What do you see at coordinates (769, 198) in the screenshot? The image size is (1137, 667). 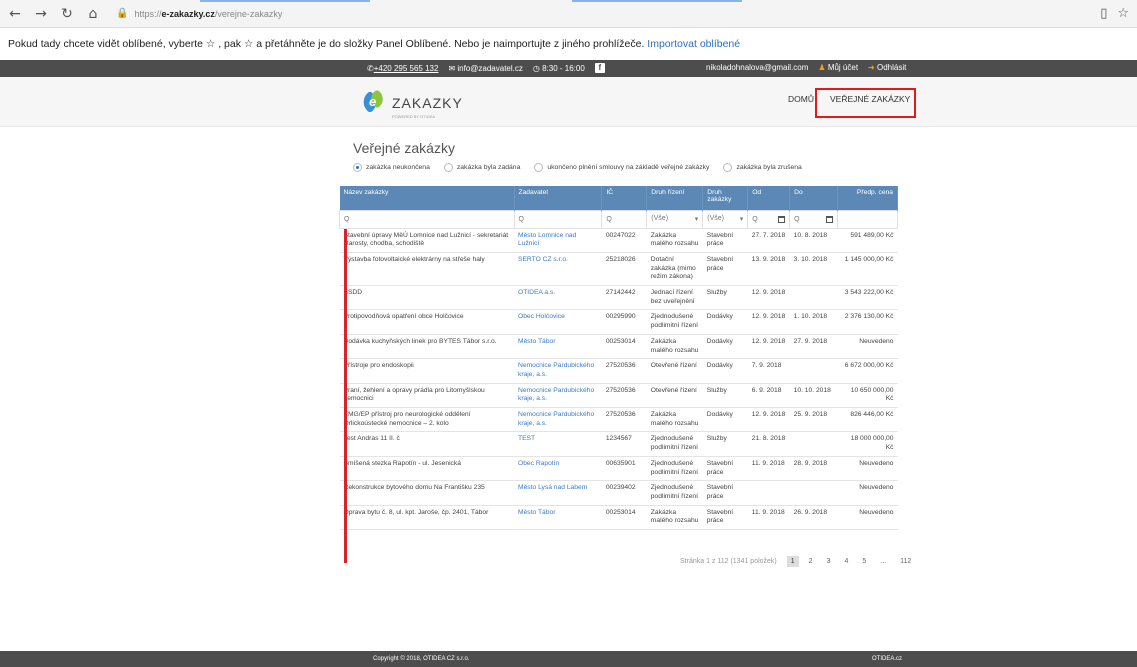 I see `col-from: Od` at bounding box center [769, 198].